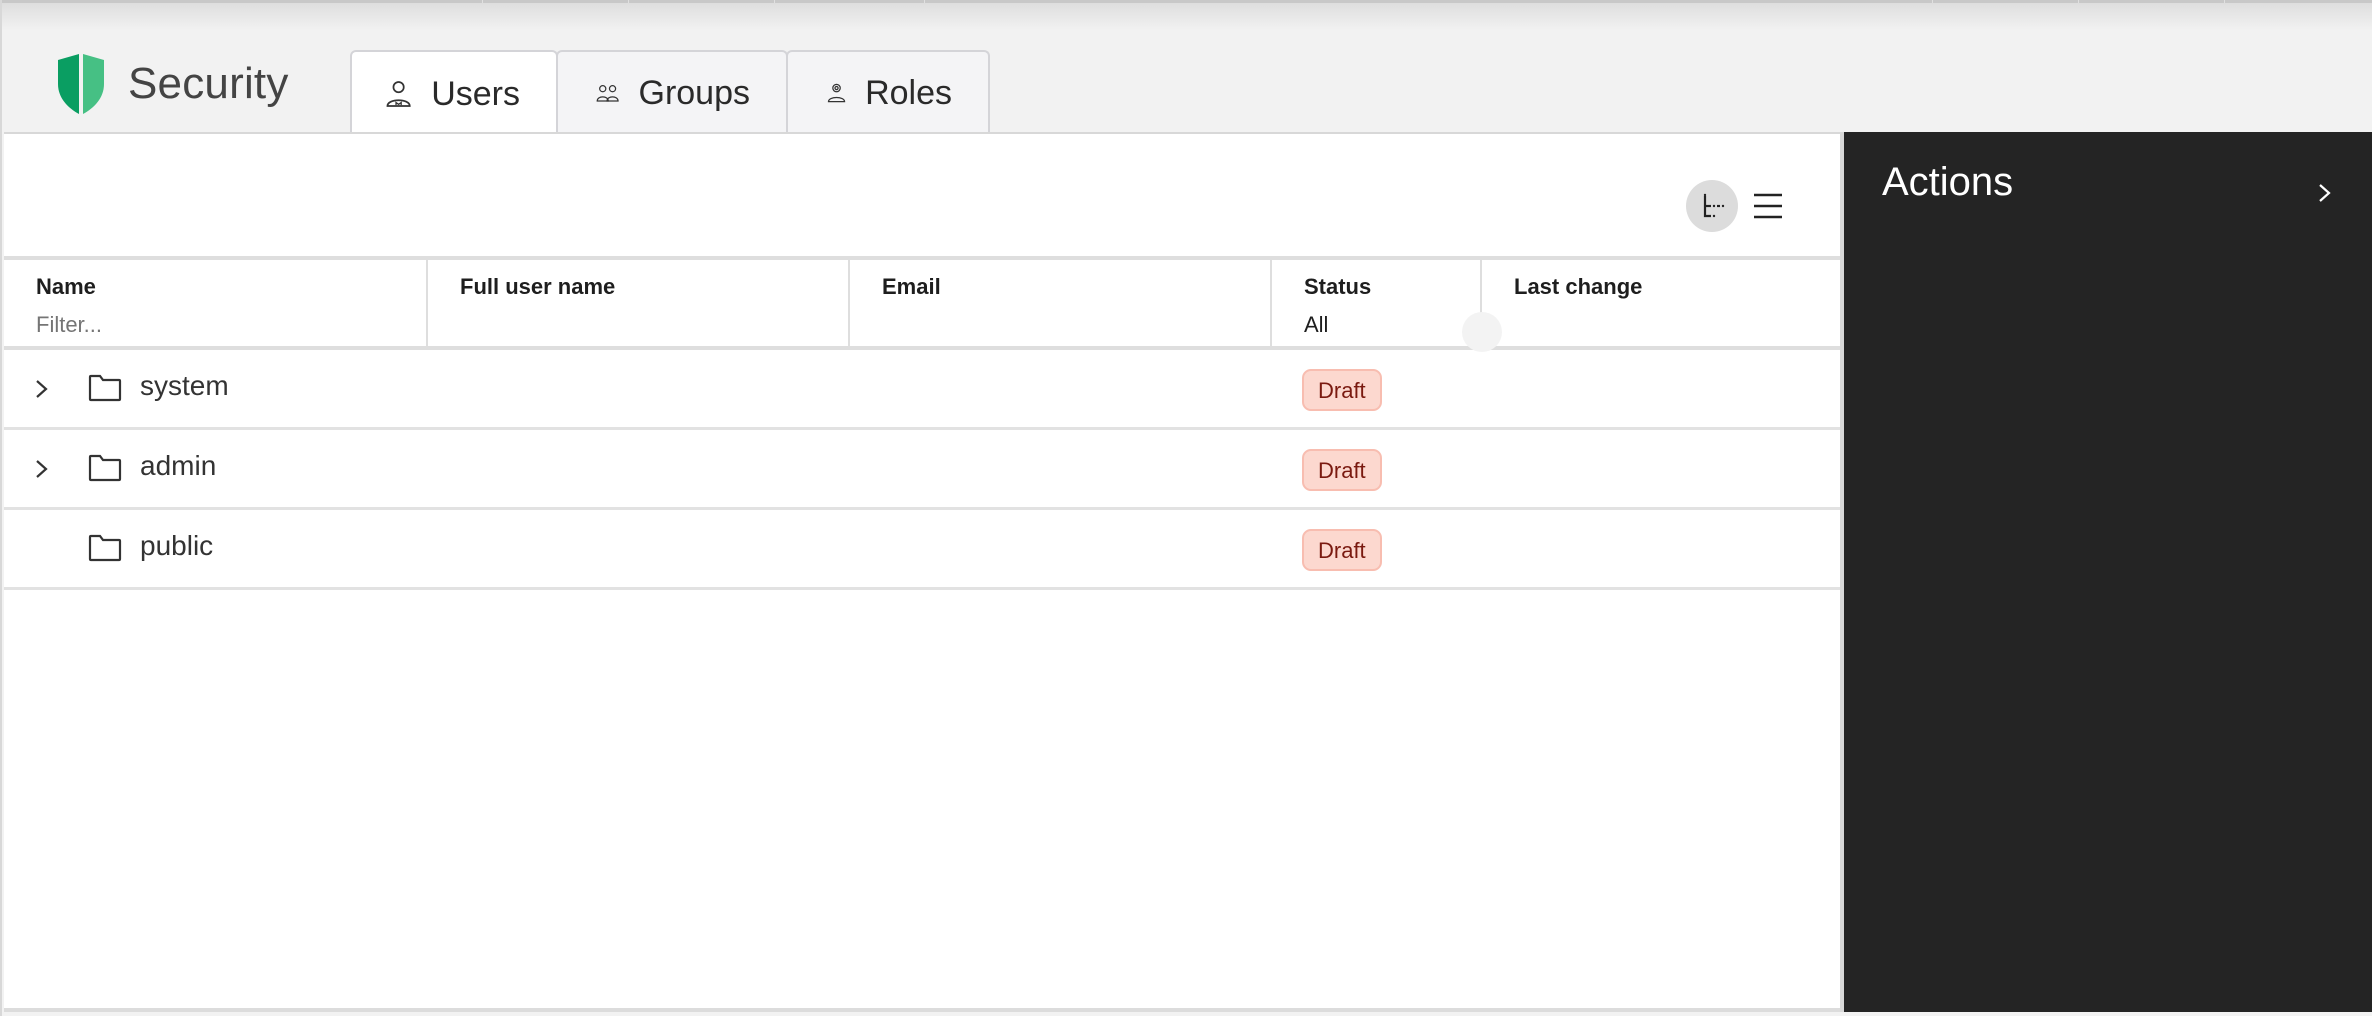  What do you see at coordinates (215, 325) in the screenshot?
I see `name-filter-input` at bounding box center [215, 325].